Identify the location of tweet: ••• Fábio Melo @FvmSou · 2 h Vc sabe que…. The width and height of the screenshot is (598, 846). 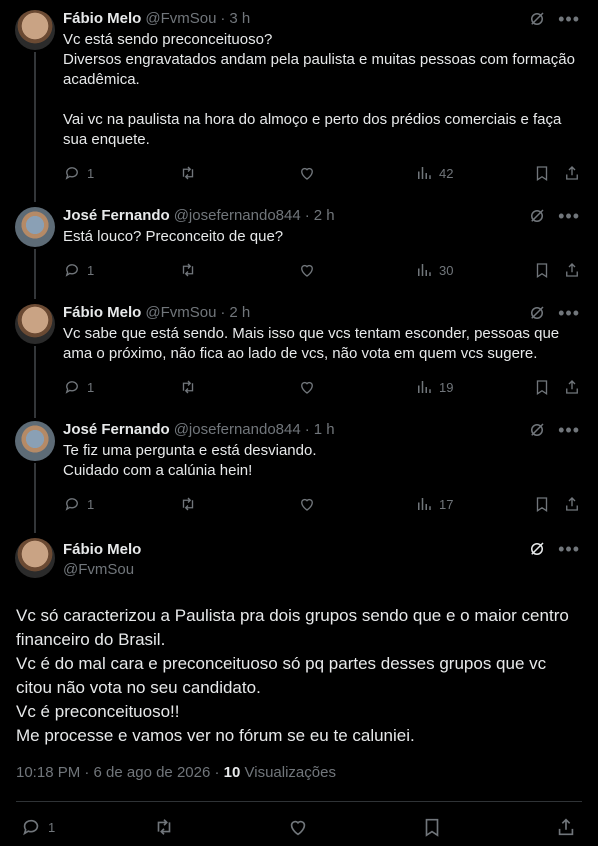
(299, 350).